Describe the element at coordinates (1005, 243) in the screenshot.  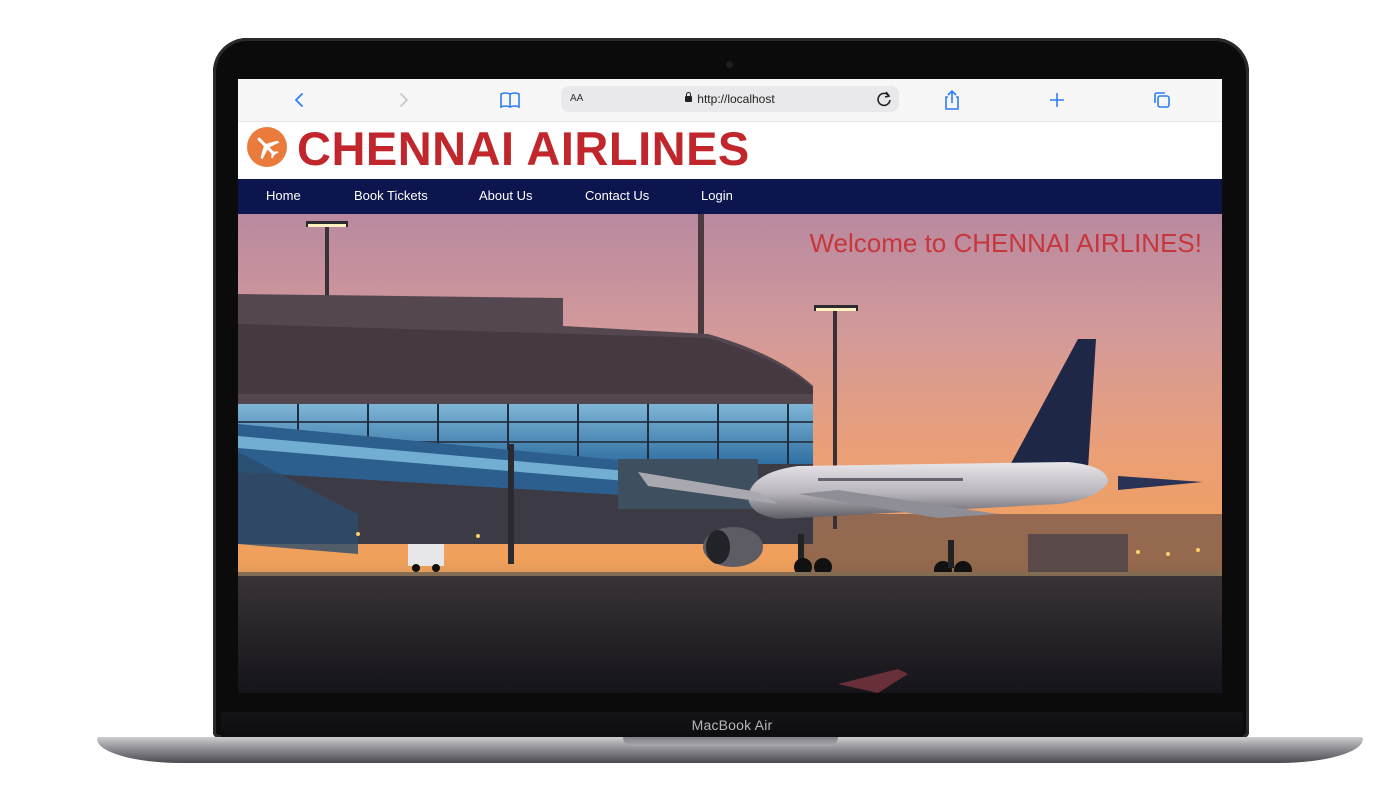
I see `welcome-heading: Welcome to CHENNAI AIRLINES!` at that location.